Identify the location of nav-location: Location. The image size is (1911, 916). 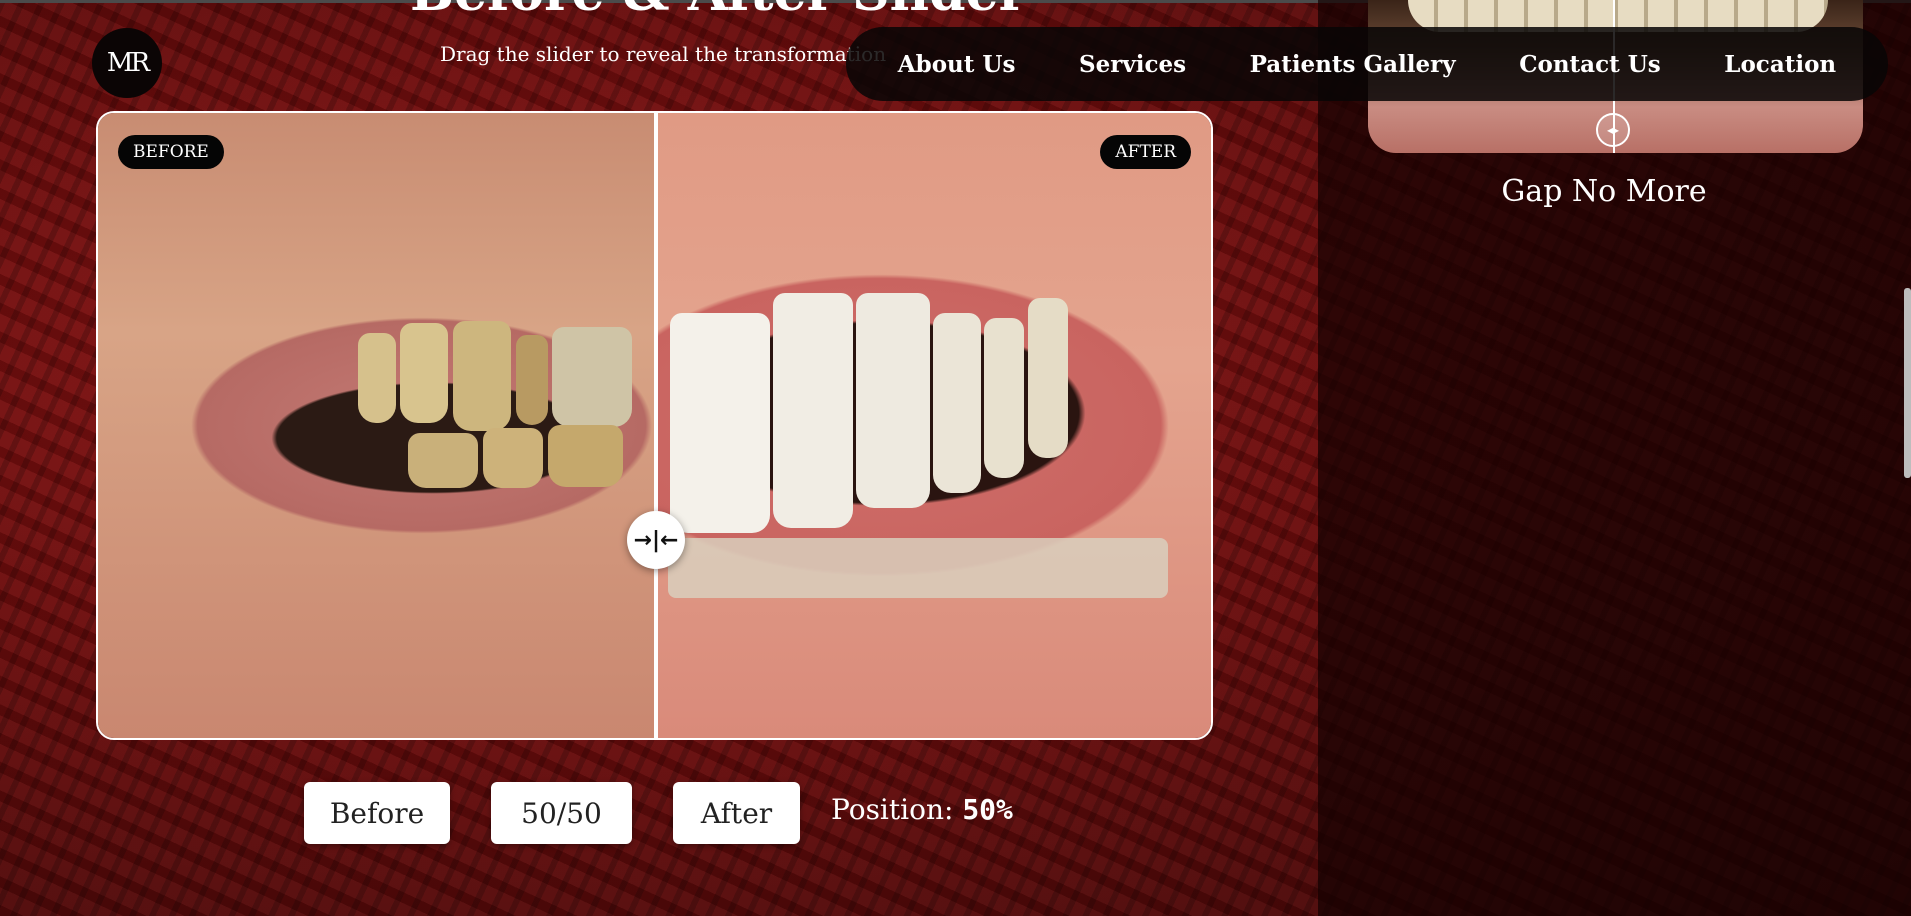
(1780, 64).